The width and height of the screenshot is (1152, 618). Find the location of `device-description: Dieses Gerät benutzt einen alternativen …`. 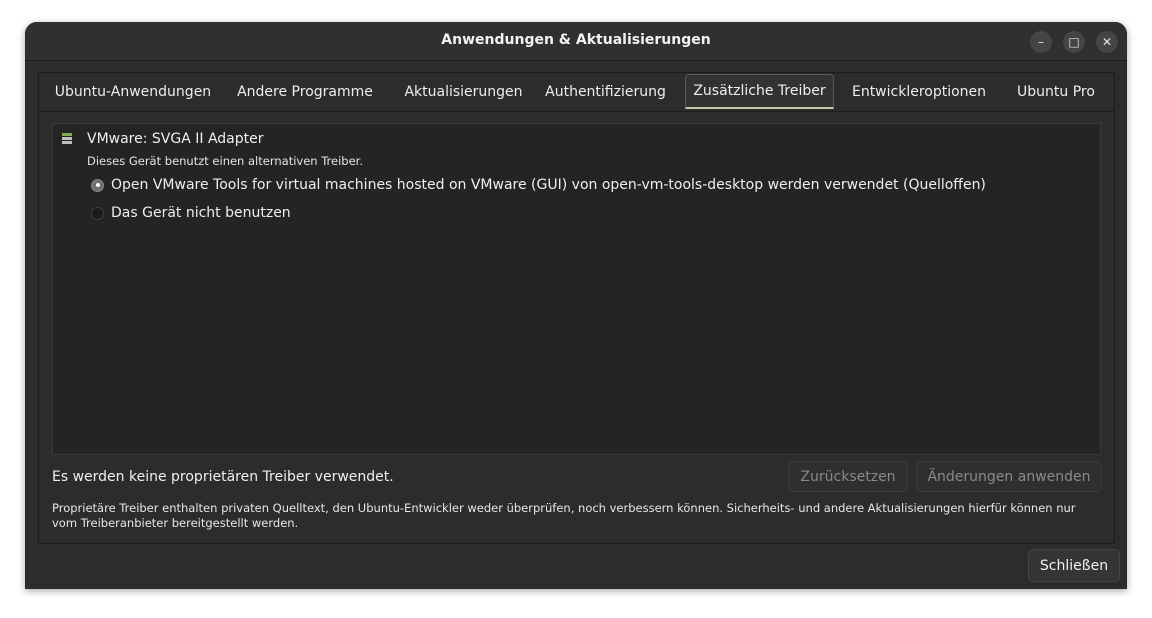

device-description: Dieses Gerät benutzt einen alternativen … is located at coordinates (225, 161).